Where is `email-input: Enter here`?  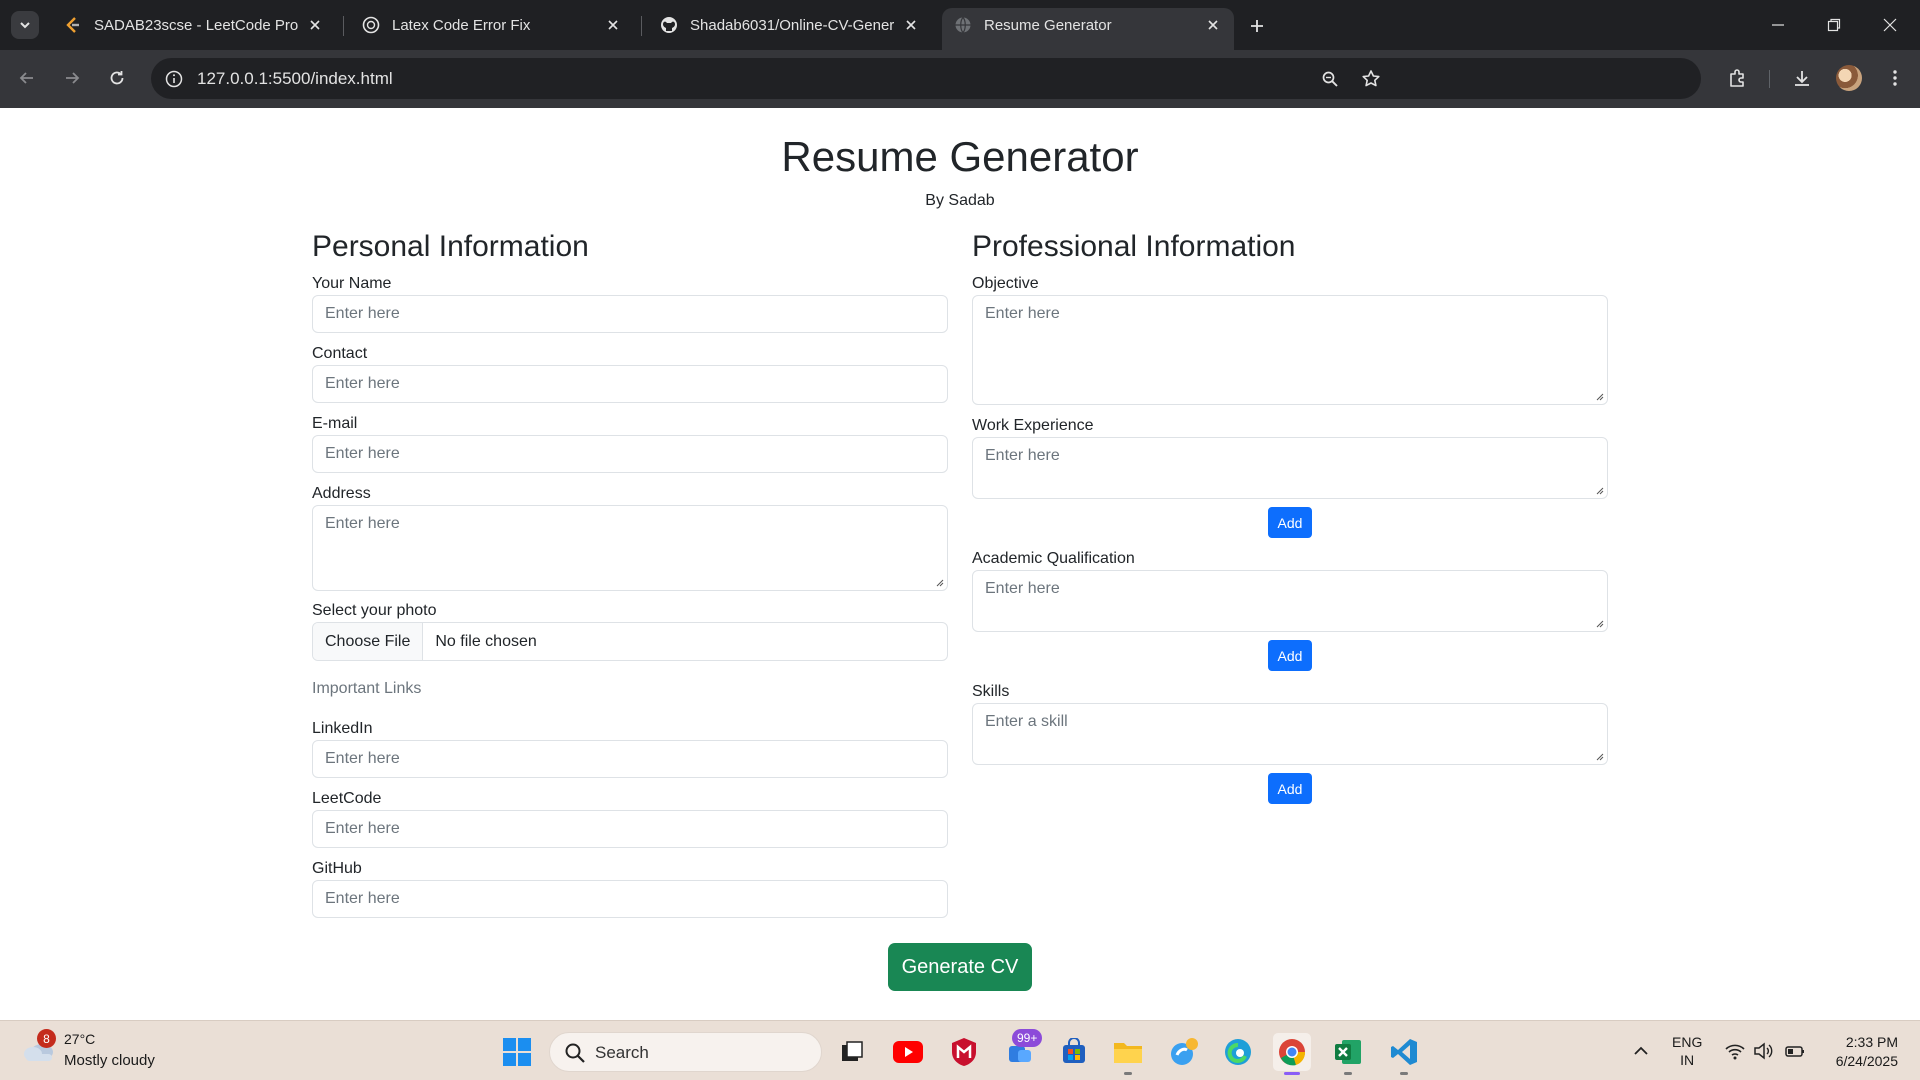
email-input: Enter here is located at coordinates (630, 454).